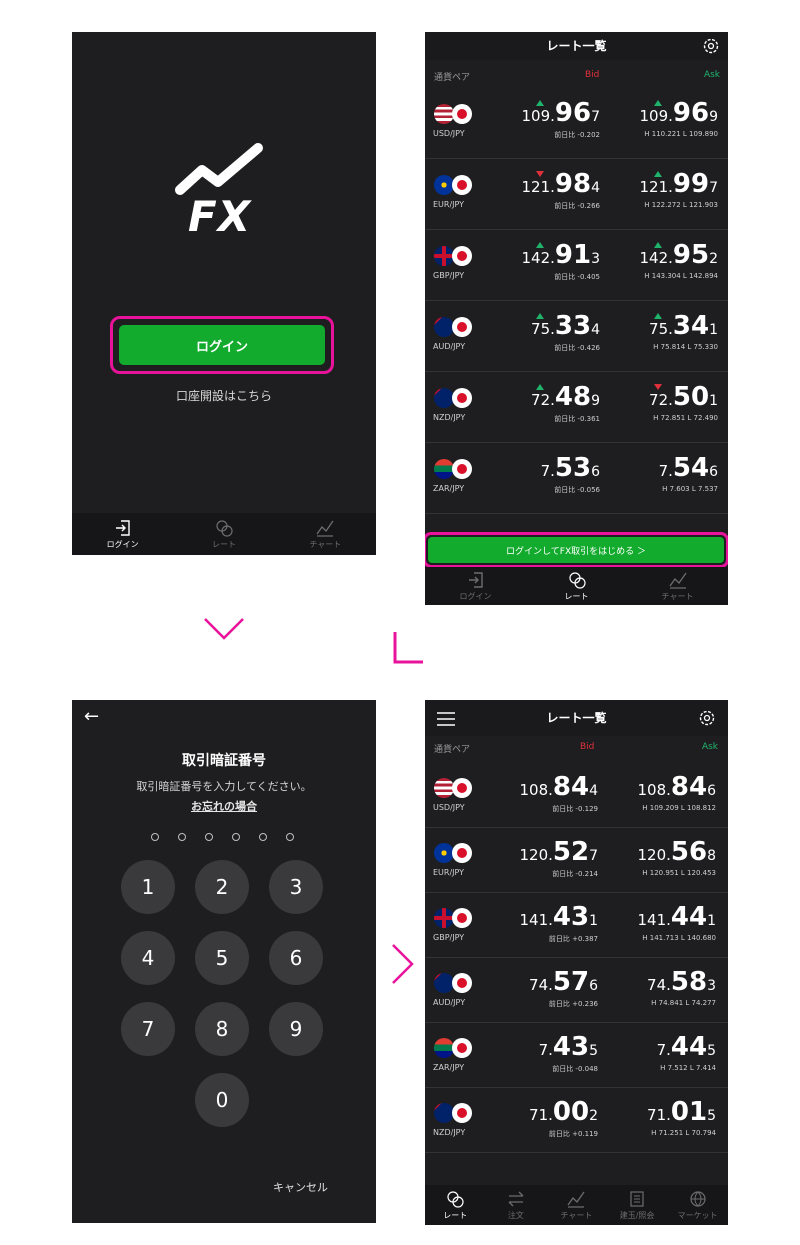  What do you see at coordinates (681, 982) in the screenshot?
I see `ask-price: 74.583` at bounding box center [681, 982].